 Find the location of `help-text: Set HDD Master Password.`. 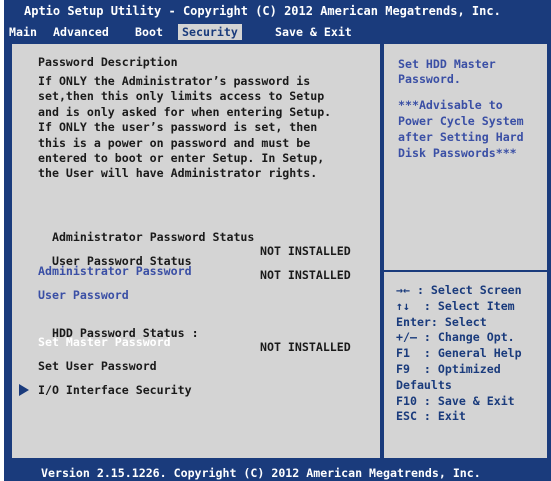

help-text: Set HDD Master Password. is located at coordinates (447, 71).